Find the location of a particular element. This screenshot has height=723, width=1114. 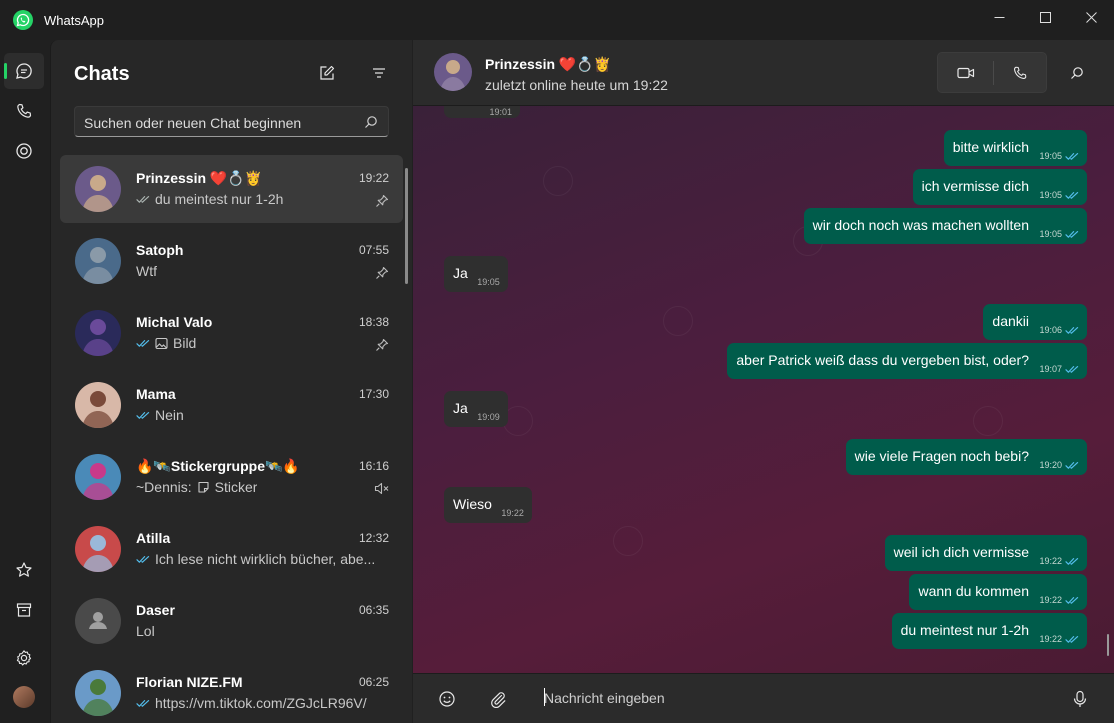

chat-list-item: Mama 17:30 Nein is located at coordinates (231, 405).